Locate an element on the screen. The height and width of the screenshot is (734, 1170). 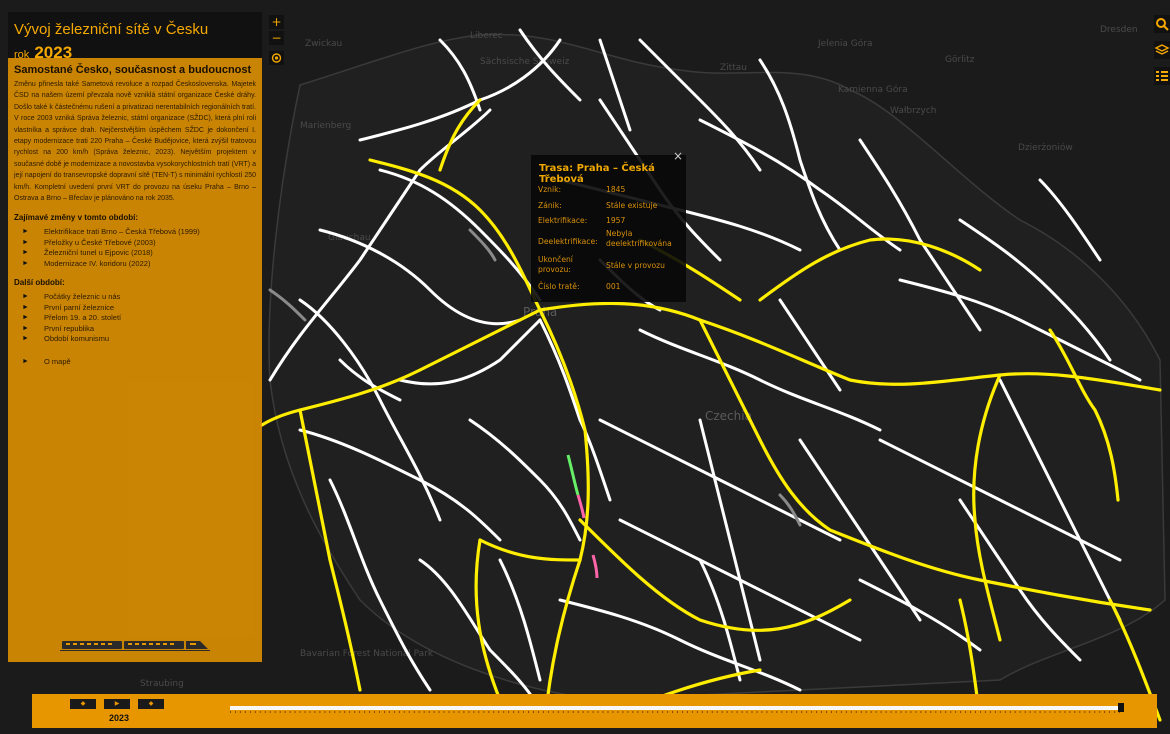
change-item: ► Přeložky u České Třebové (2003) is located at coordinates (135, 243).